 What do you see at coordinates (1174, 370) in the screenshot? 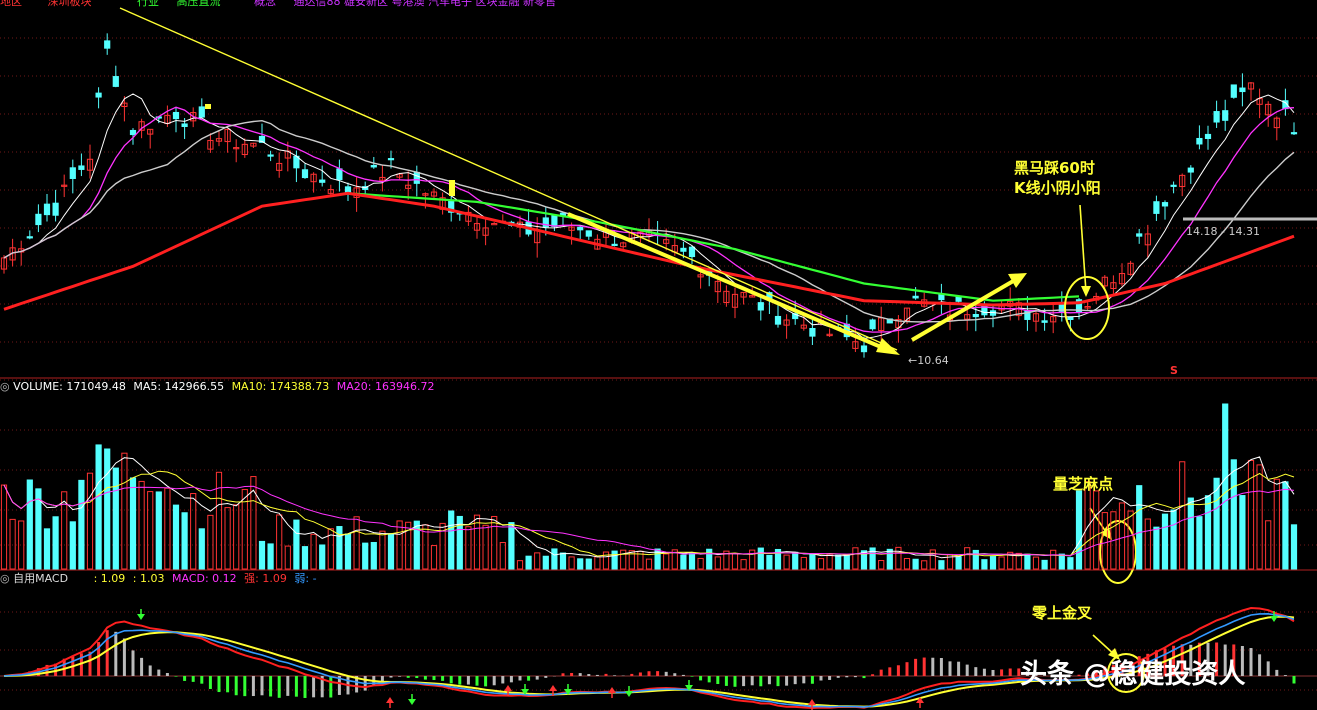
I see `s-marker: S` at bounding box center [1174, 370].